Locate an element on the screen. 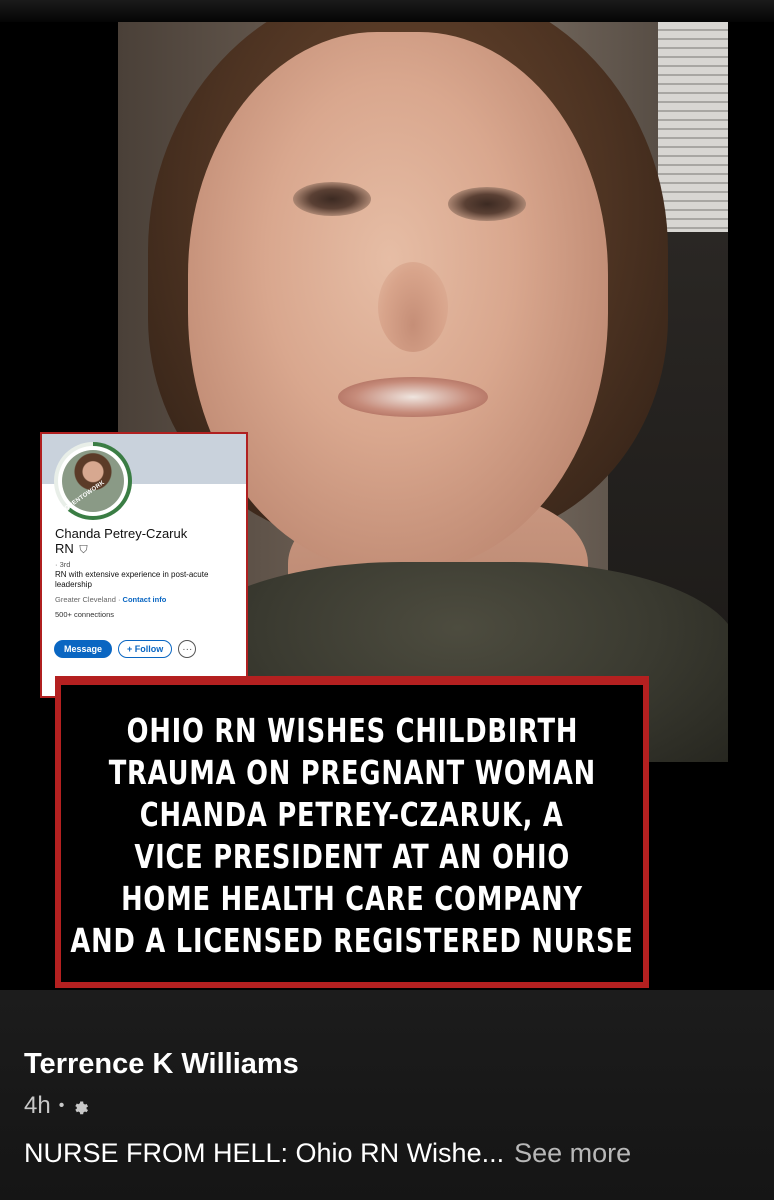 This screenshot has width=774, height=1200. connections-count: 500+ connections is located at coordinates (85, 614).